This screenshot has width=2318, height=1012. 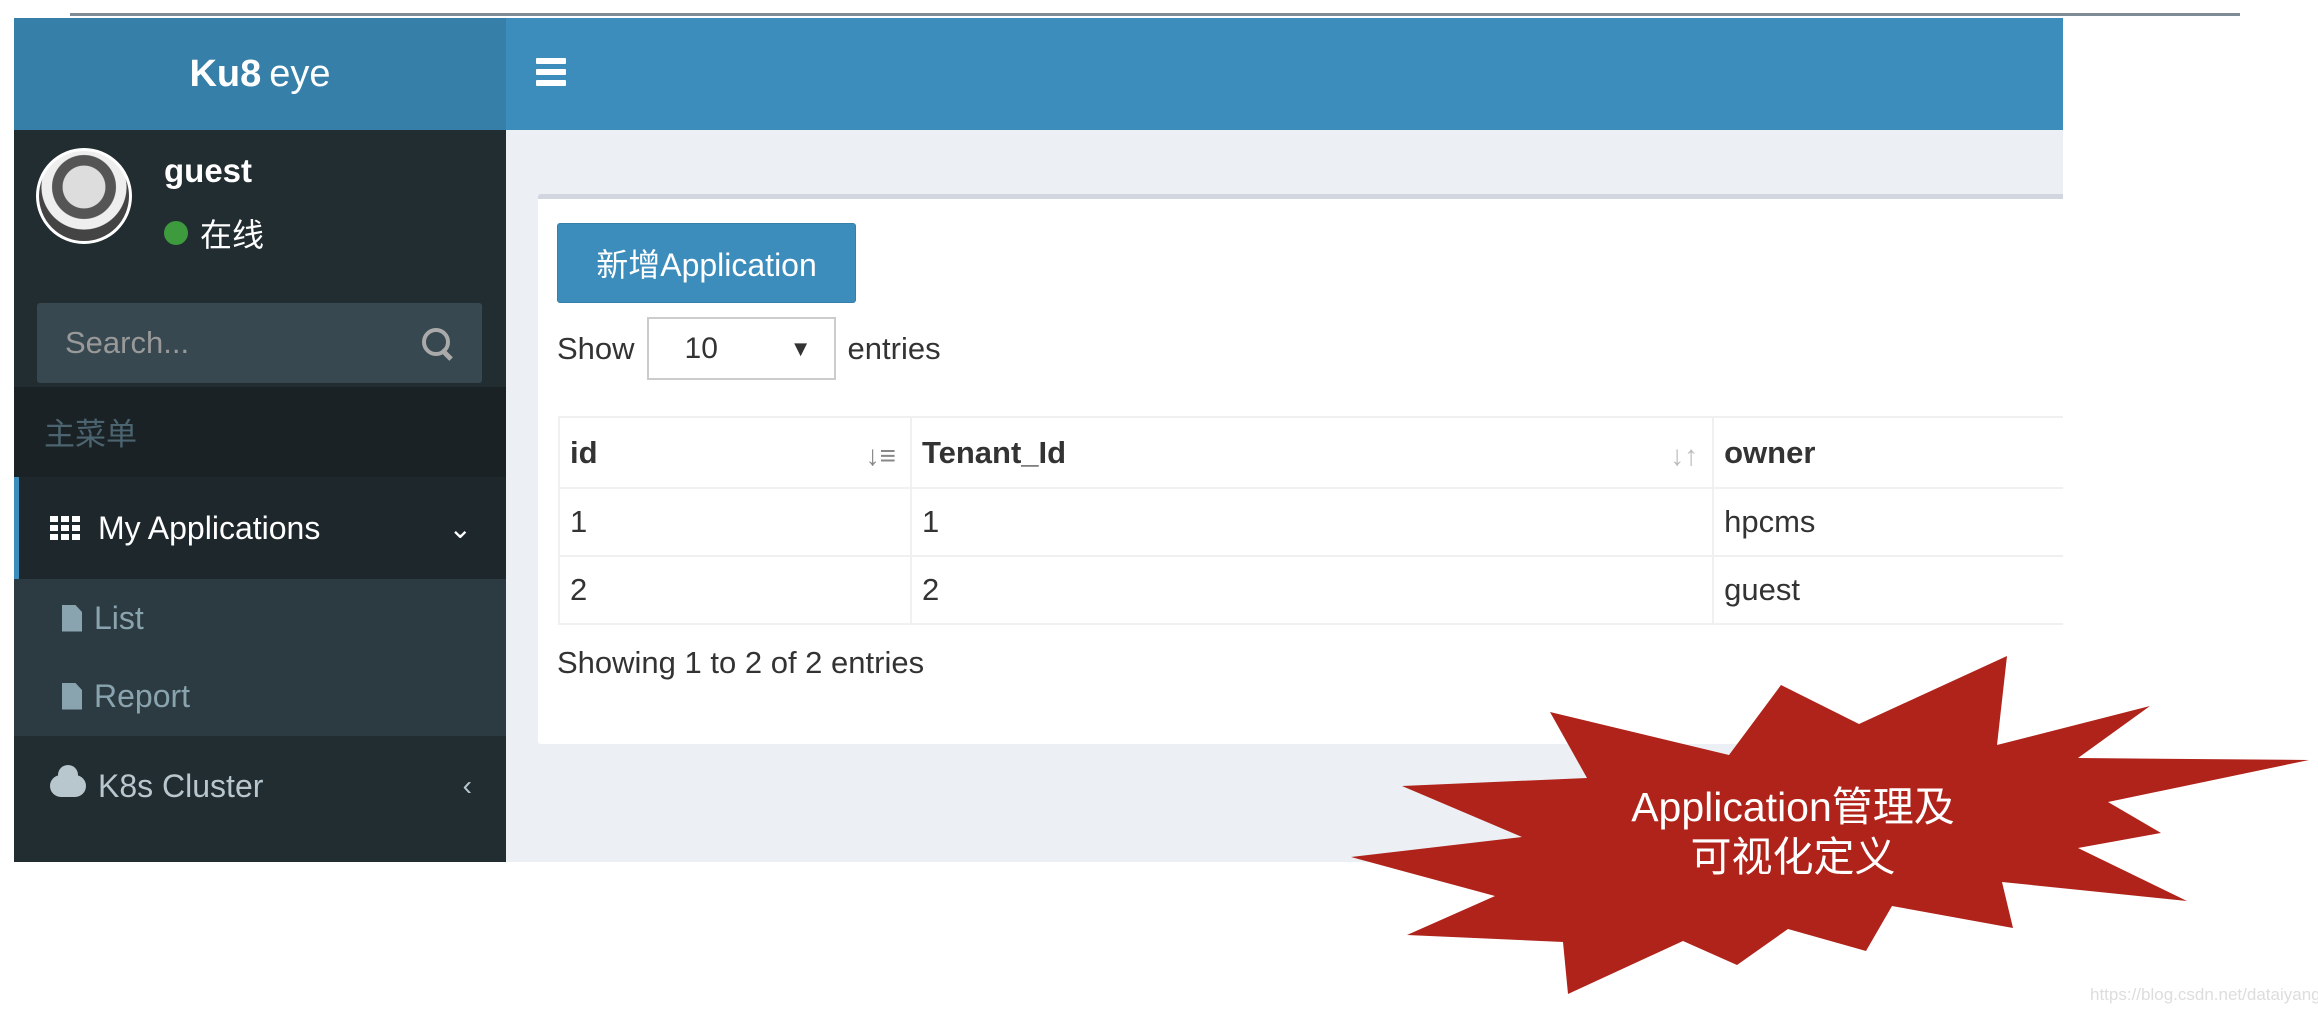 What do you see at coordinates (1793, 857) in the screenshot?
I see `callout-line-2: 可视化定义` at bounding box center [1793, 857].